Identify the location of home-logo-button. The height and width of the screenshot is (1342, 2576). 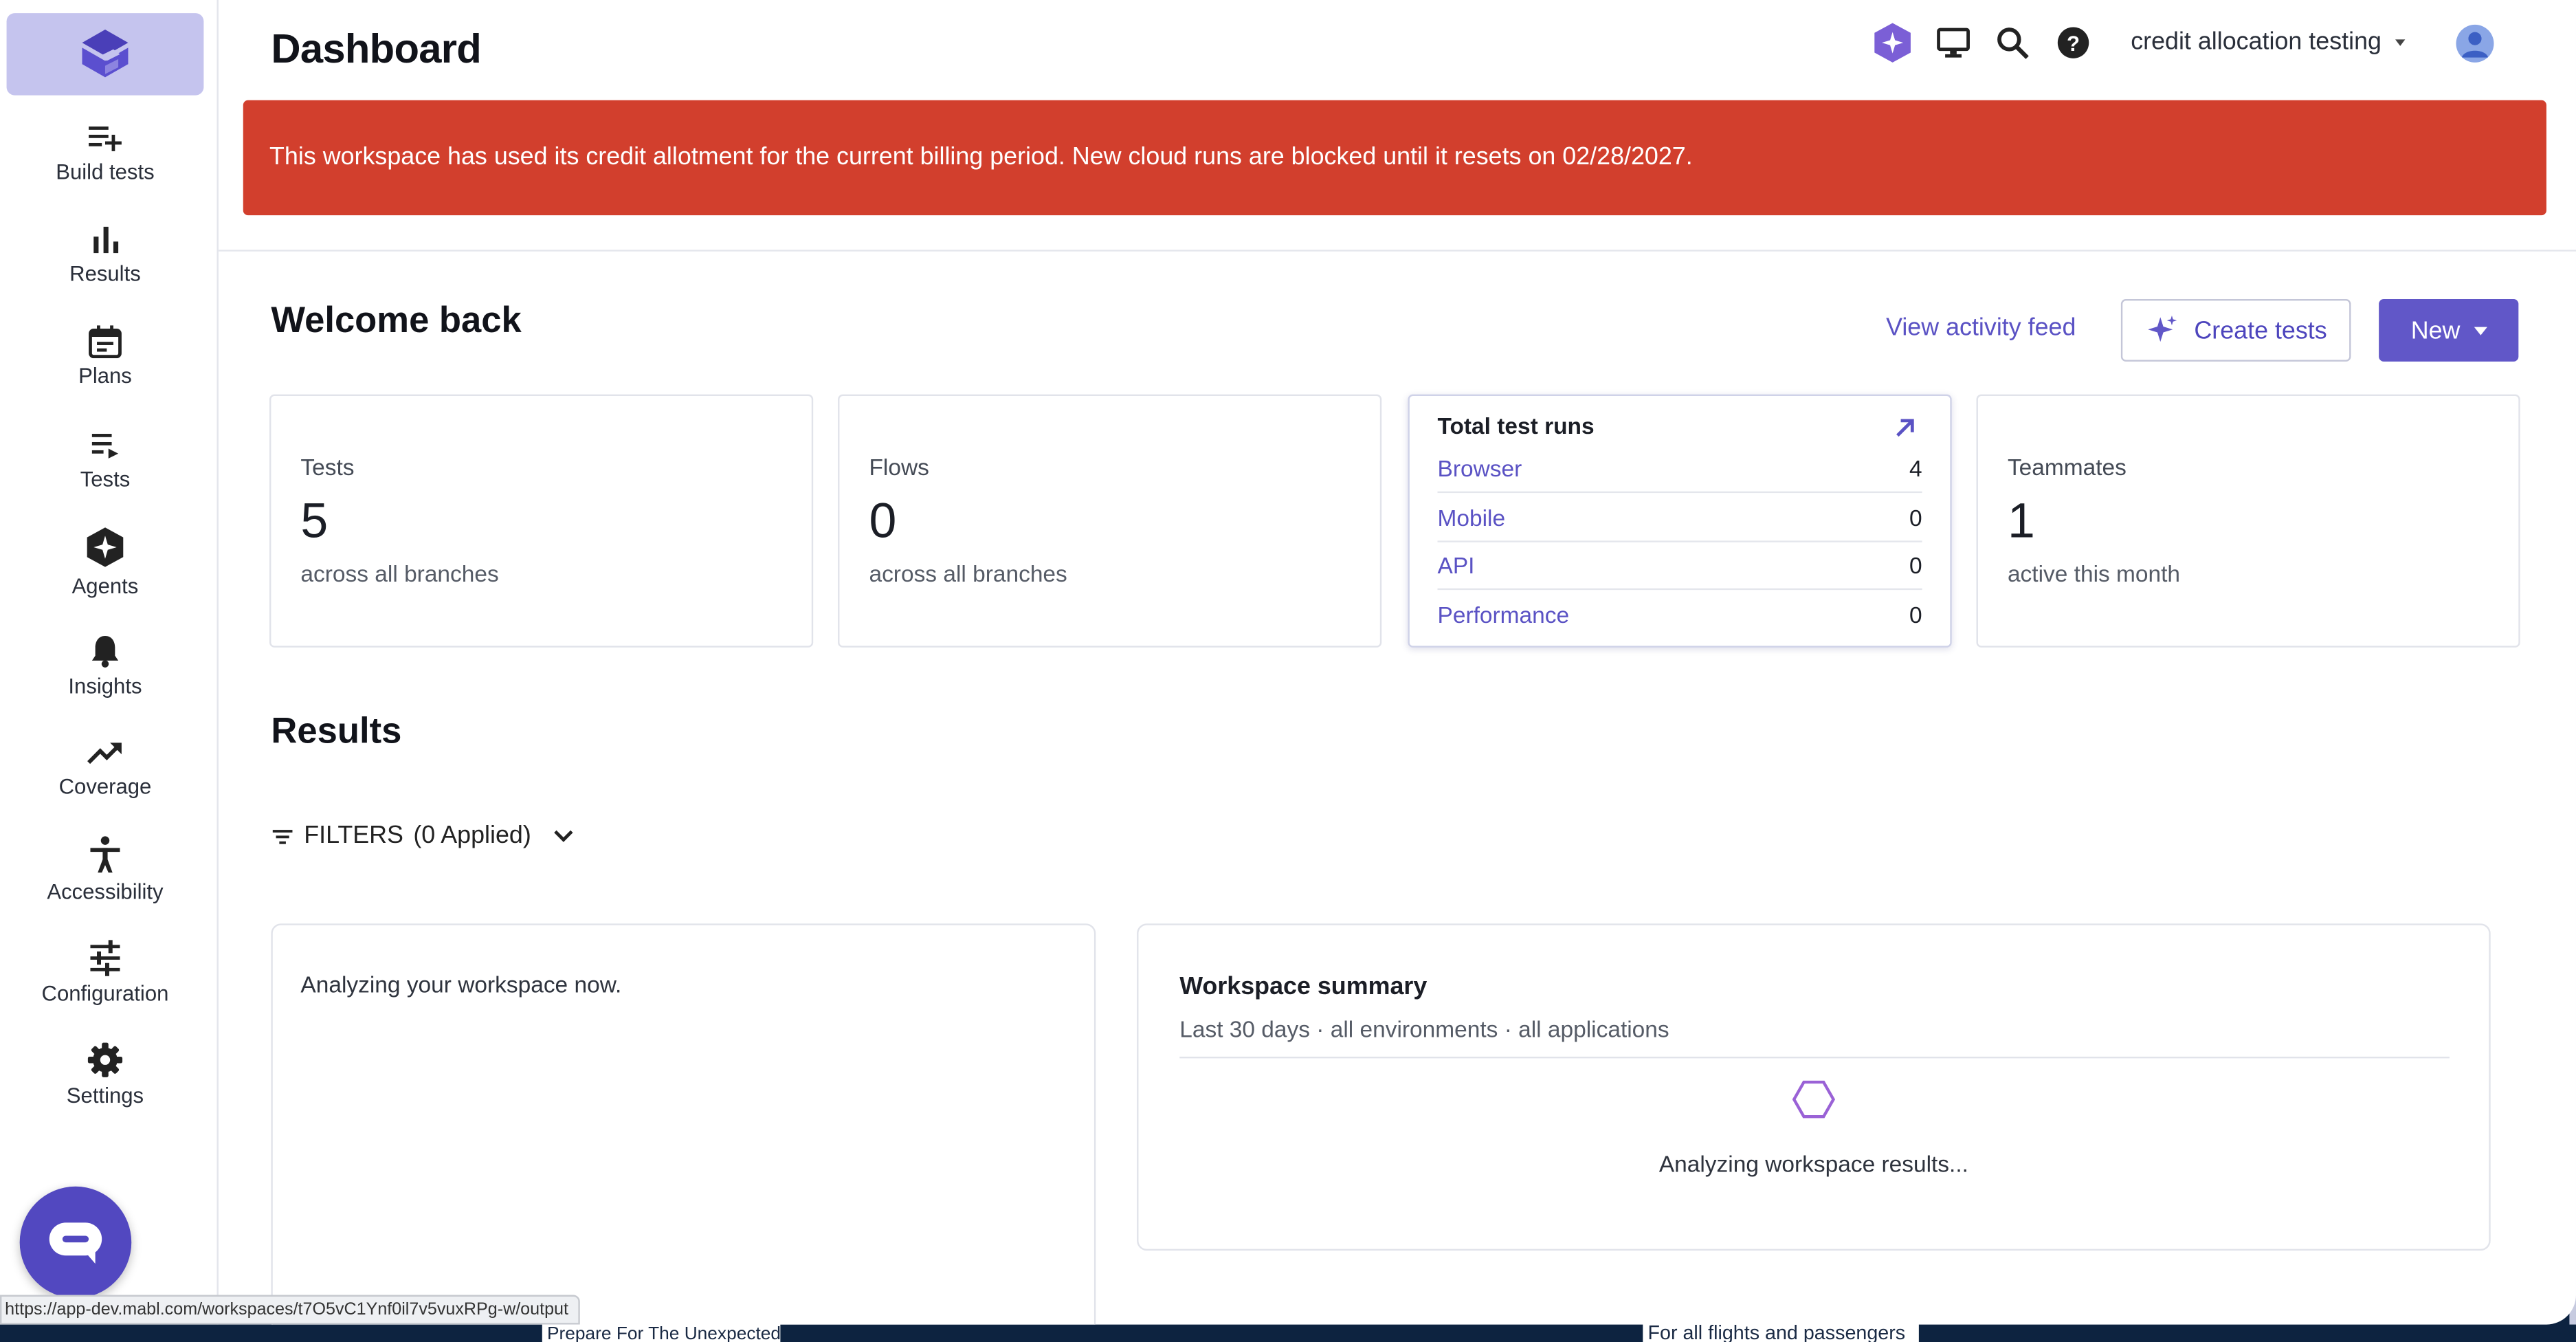
(105, 55).